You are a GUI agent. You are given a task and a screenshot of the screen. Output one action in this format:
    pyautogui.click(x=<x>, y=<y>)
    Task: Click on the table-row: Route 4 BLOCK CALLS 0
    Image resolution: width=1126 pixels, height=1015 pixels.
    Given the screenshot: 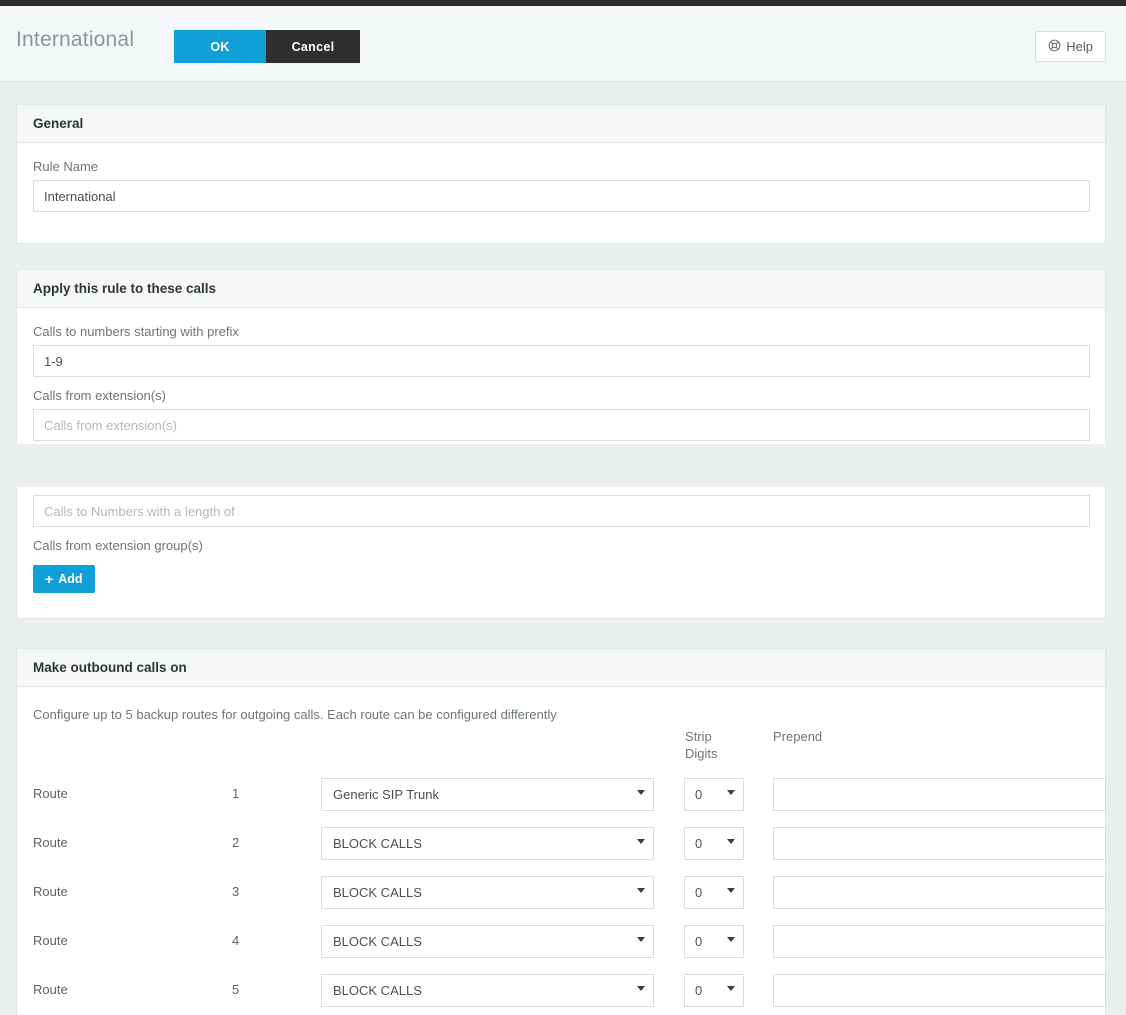 What is the action you would take?
    pyautogui.click(x=569, y=943)
    